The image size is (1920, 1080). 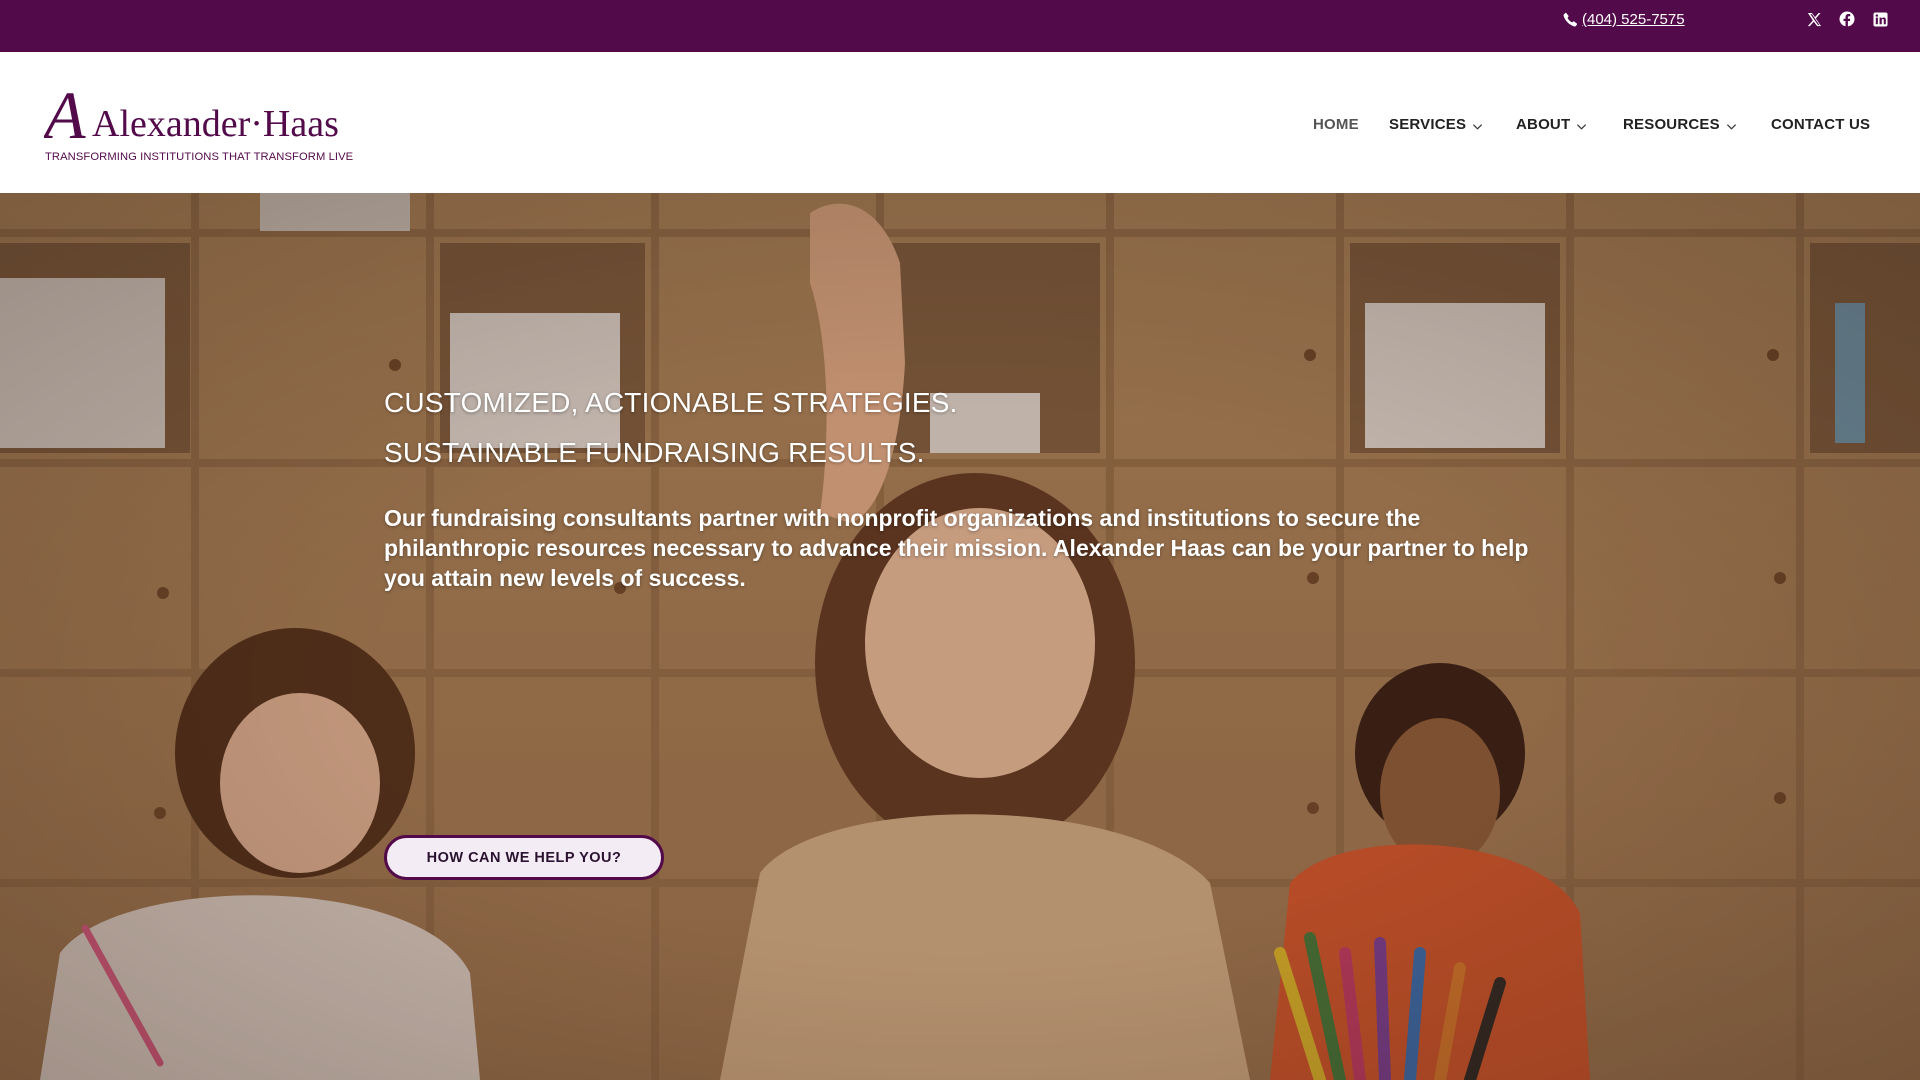 I want to click on nav-services-label: SERVICES, so click(x=1428, y=124).